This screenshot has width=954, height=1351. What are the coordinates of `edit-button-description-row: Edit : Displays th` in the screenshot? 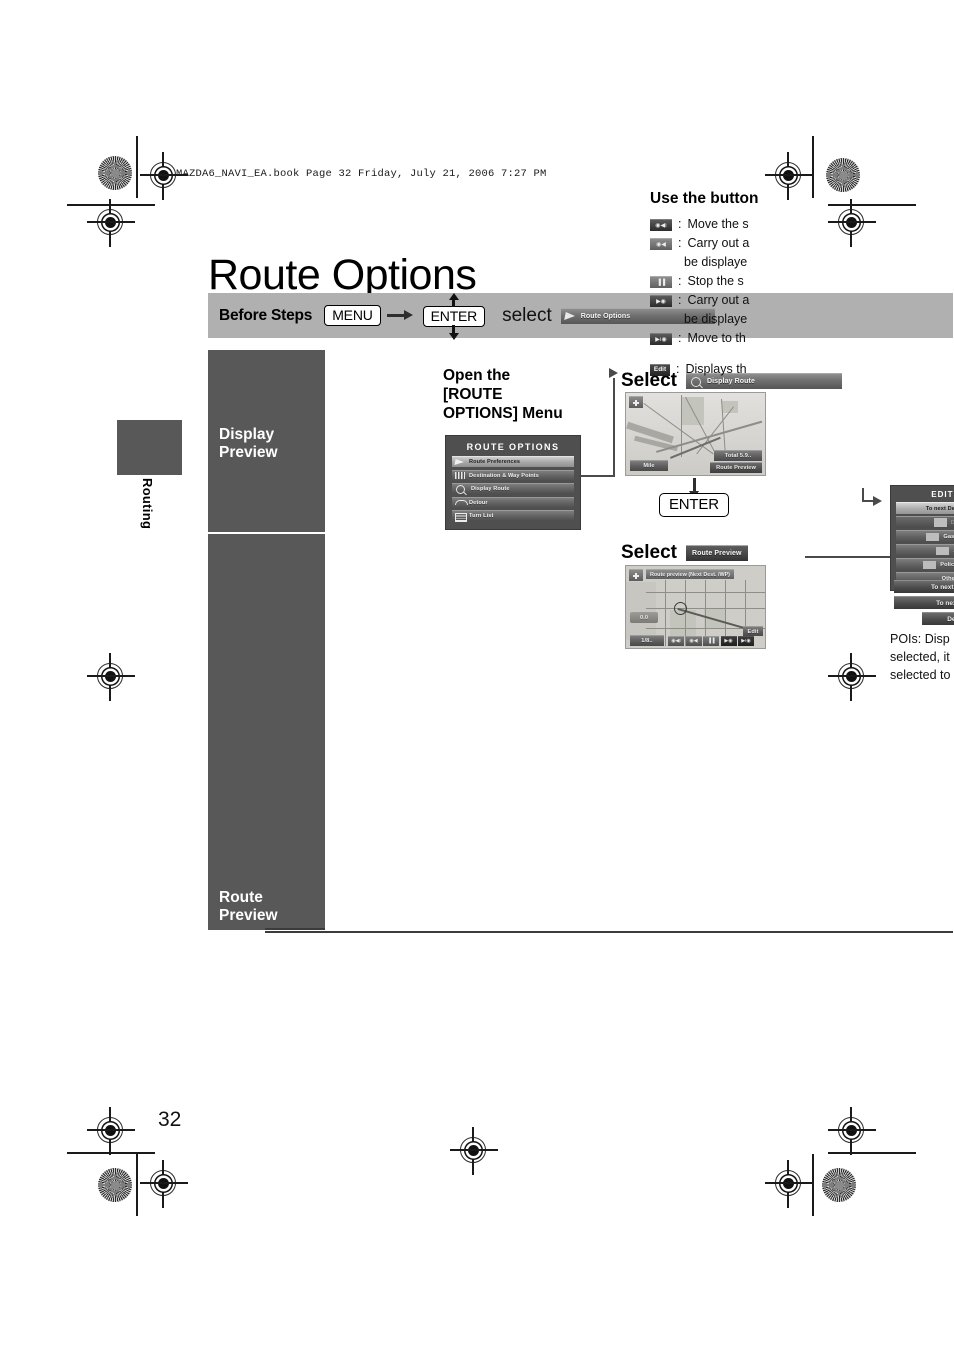 It's located at (750, 369).